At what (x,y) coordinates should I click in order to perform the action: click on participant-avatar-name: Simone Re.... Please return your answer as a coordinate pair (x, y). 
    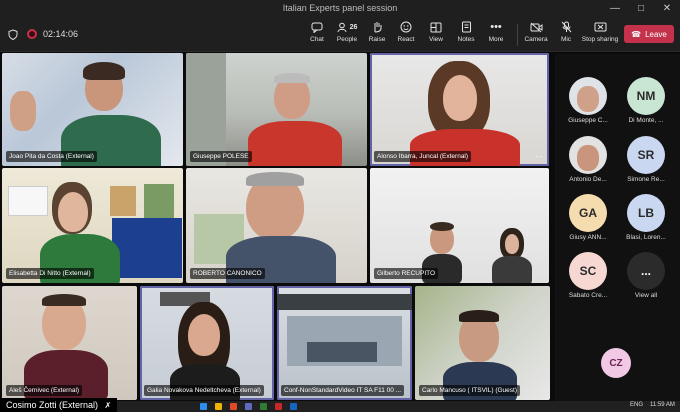
    Looking at the image, I should click on (646, 179).